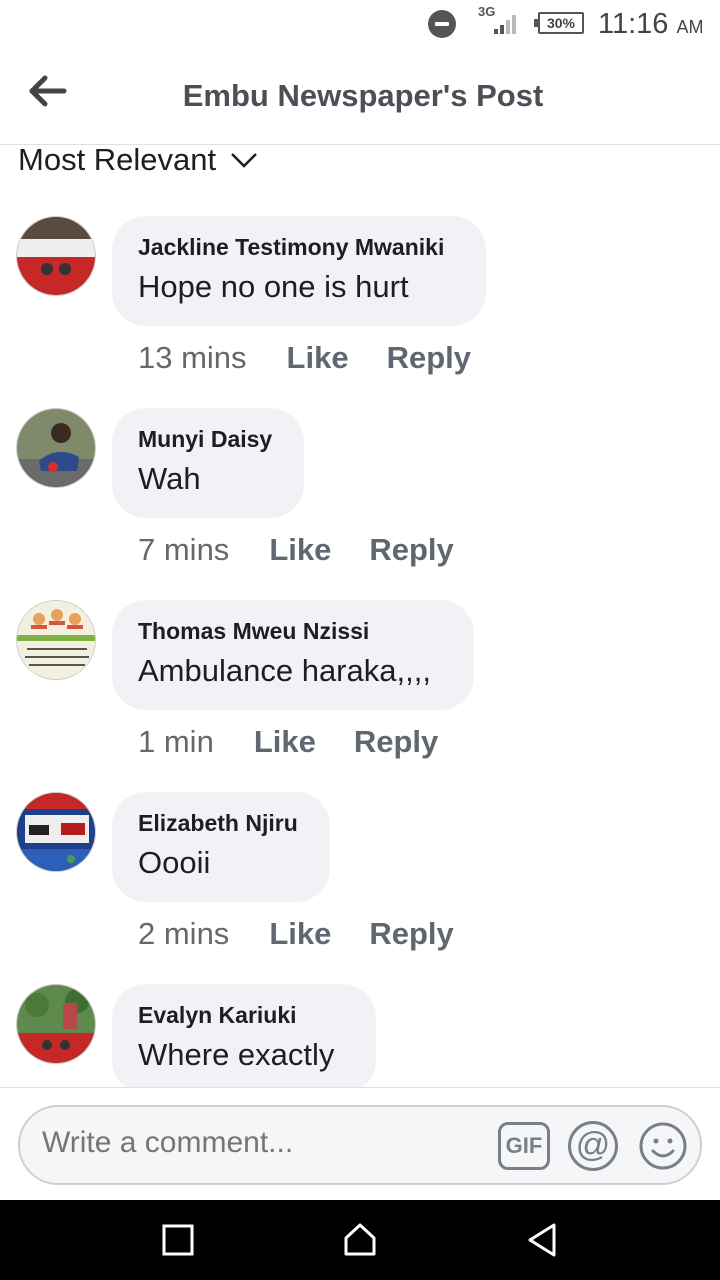  Describe the element at coordinates (192, 358) in the screenshot. I see `comment-time: 13 mins` at that location.